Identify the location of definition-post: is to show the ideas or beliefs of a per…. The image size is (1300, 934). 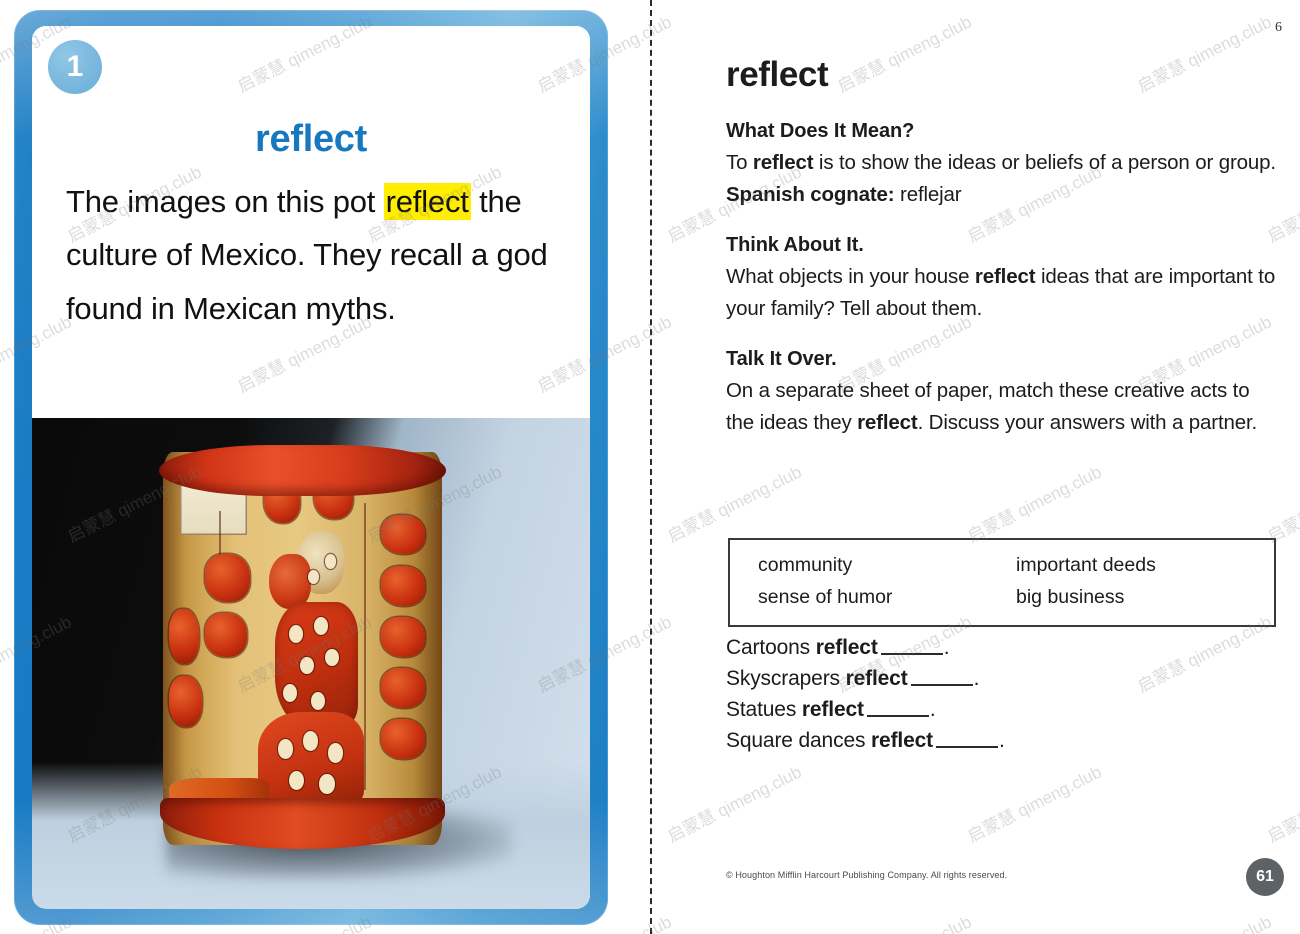
(1044, 162).